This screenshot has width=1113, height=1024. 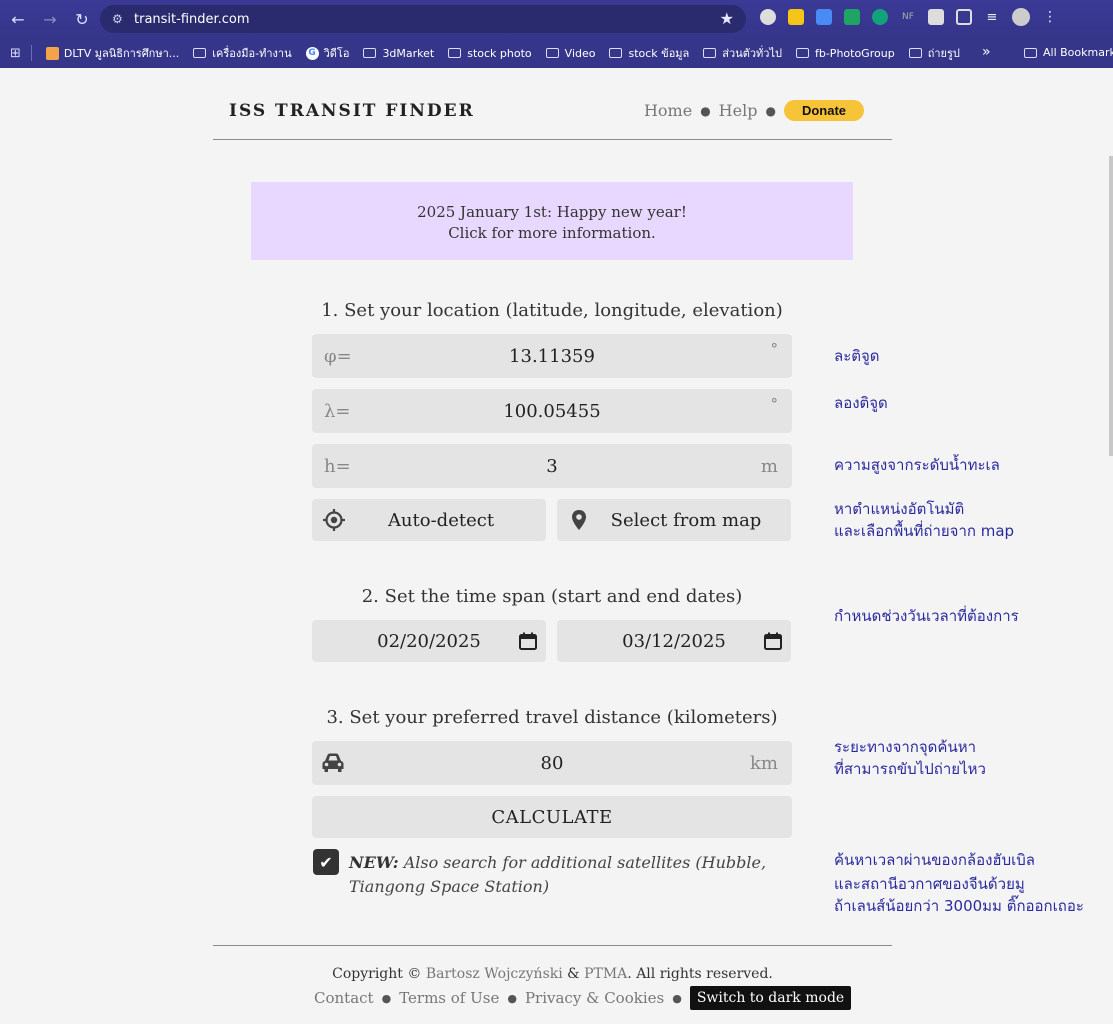 I want to click on latitude-unit: °, so click(x=774, y=349).